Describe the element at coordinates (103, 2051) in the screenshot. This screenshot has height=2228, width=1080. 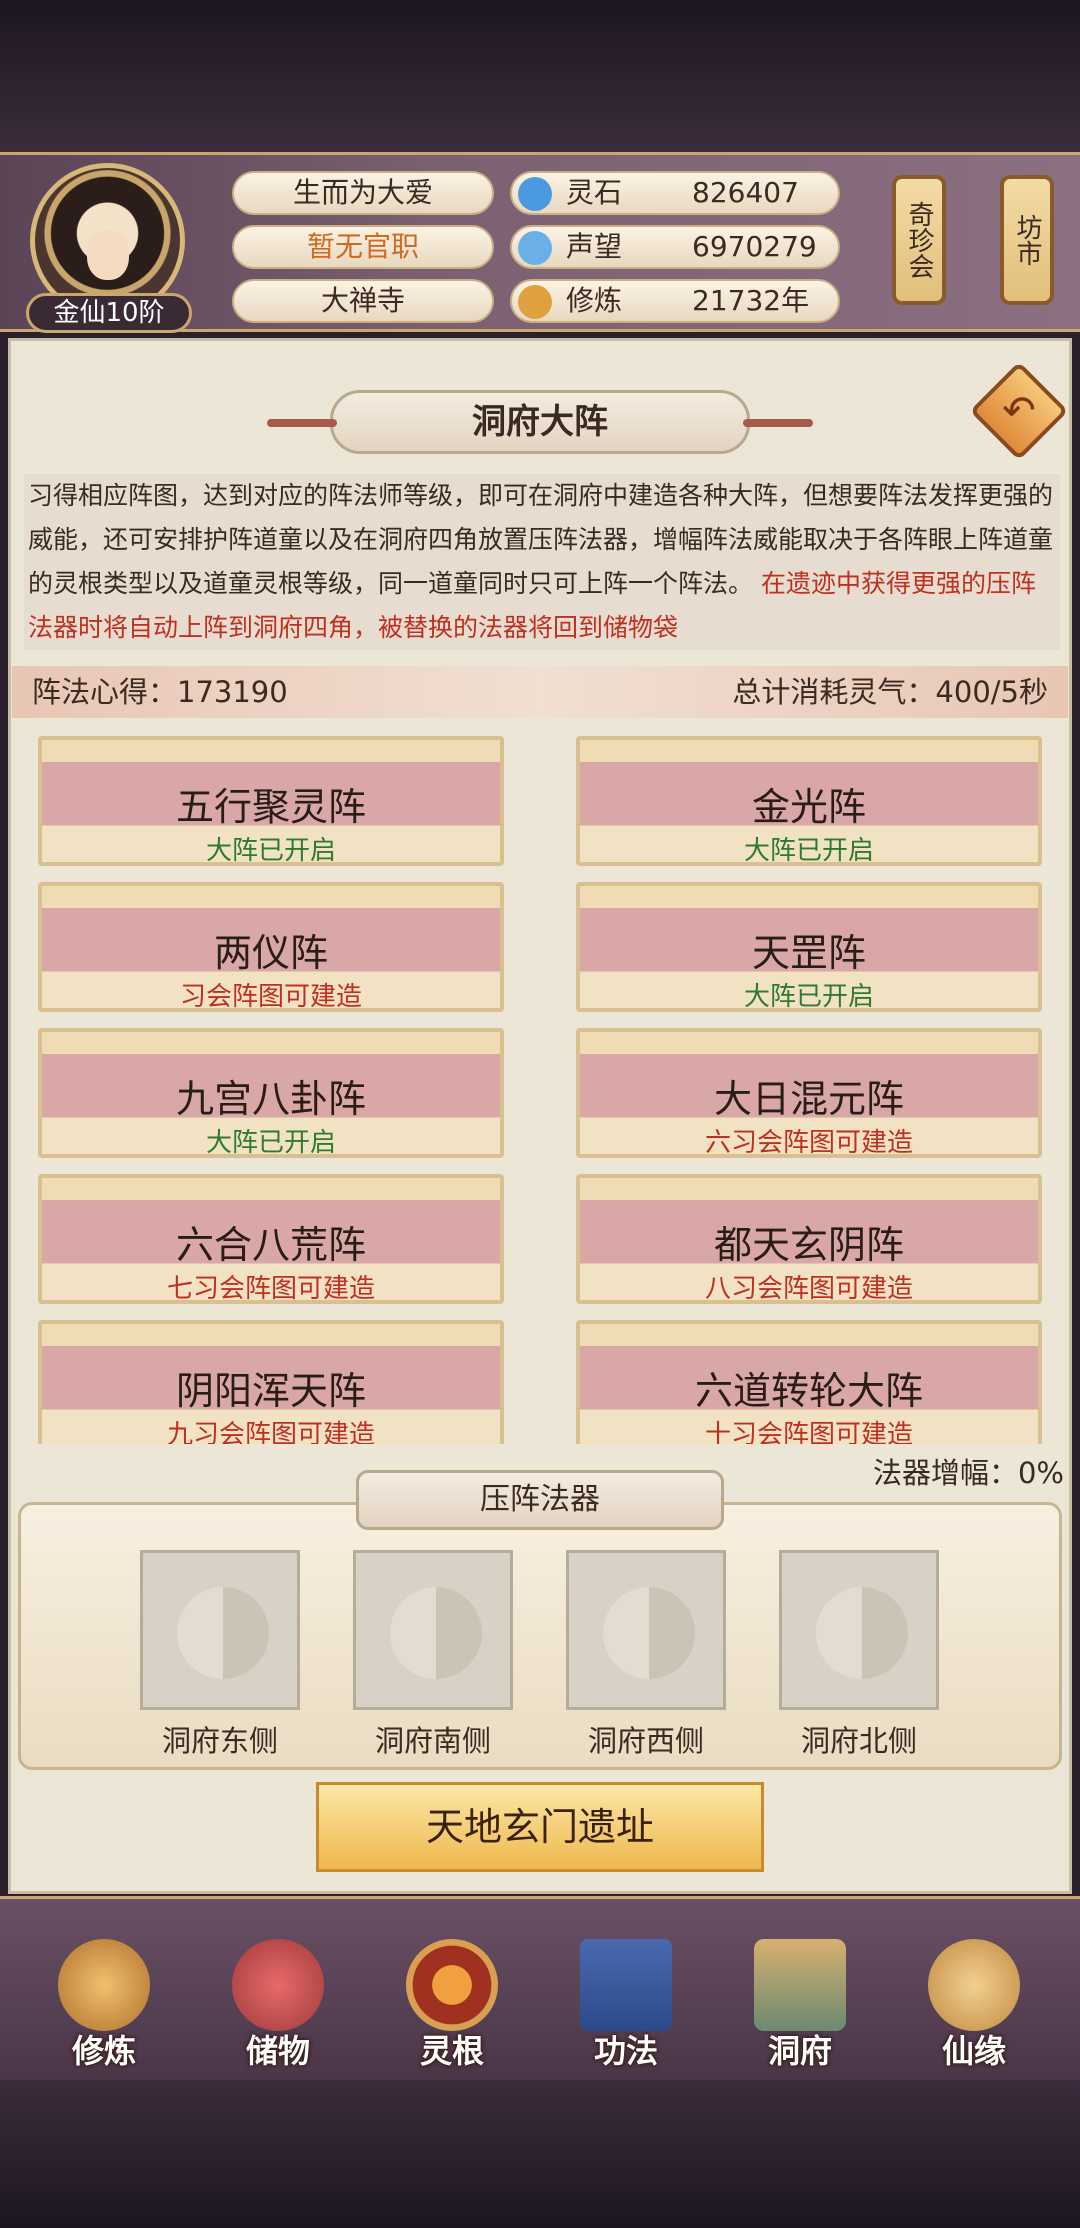
I see `nav-label: 修炼` at that location.